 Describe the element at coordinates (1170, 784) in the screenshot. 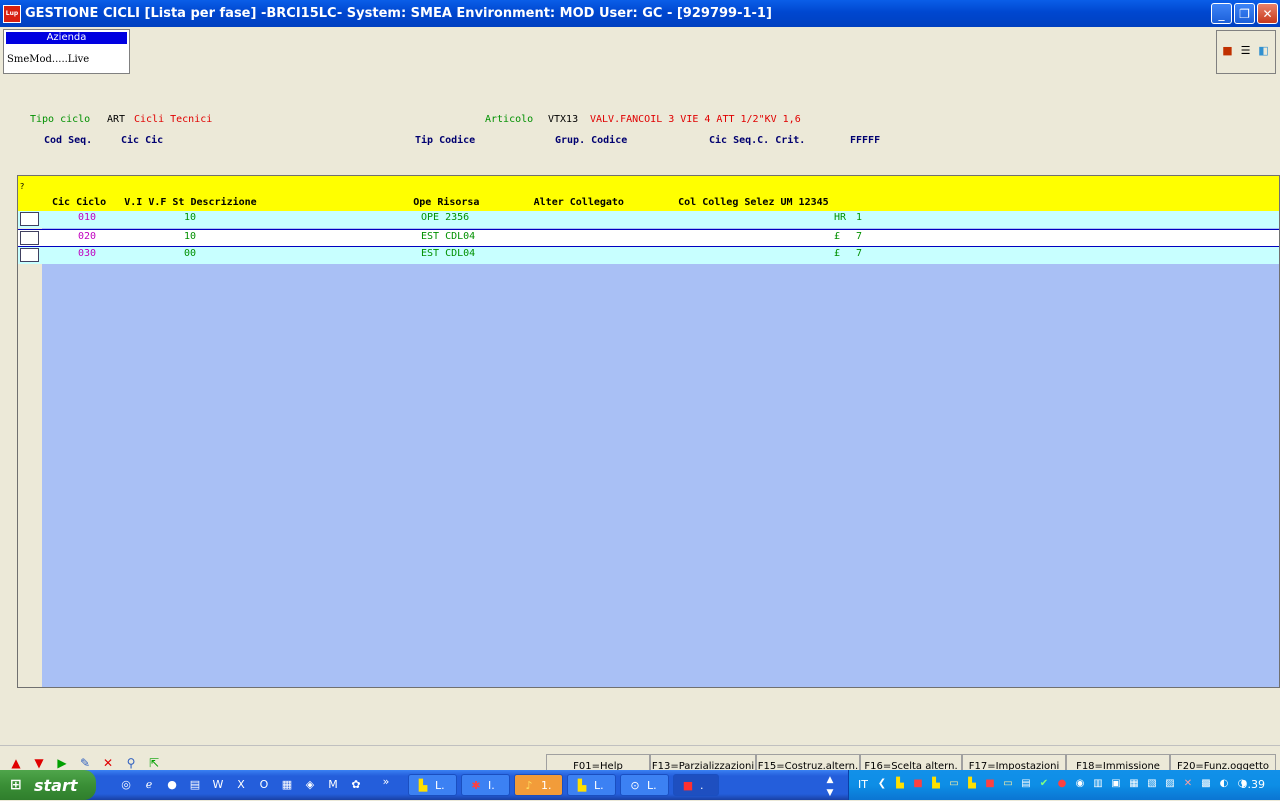

I see `tray-app-icon: ▨` at that location.